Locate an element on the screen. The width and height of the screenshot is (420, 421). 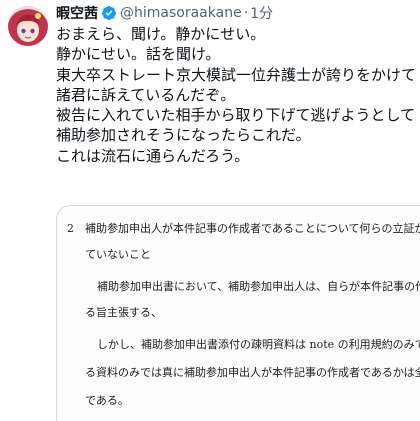
tweet-header: 暇空茜 @himasoraakane · 1分 is located at coordinates (236, 13).